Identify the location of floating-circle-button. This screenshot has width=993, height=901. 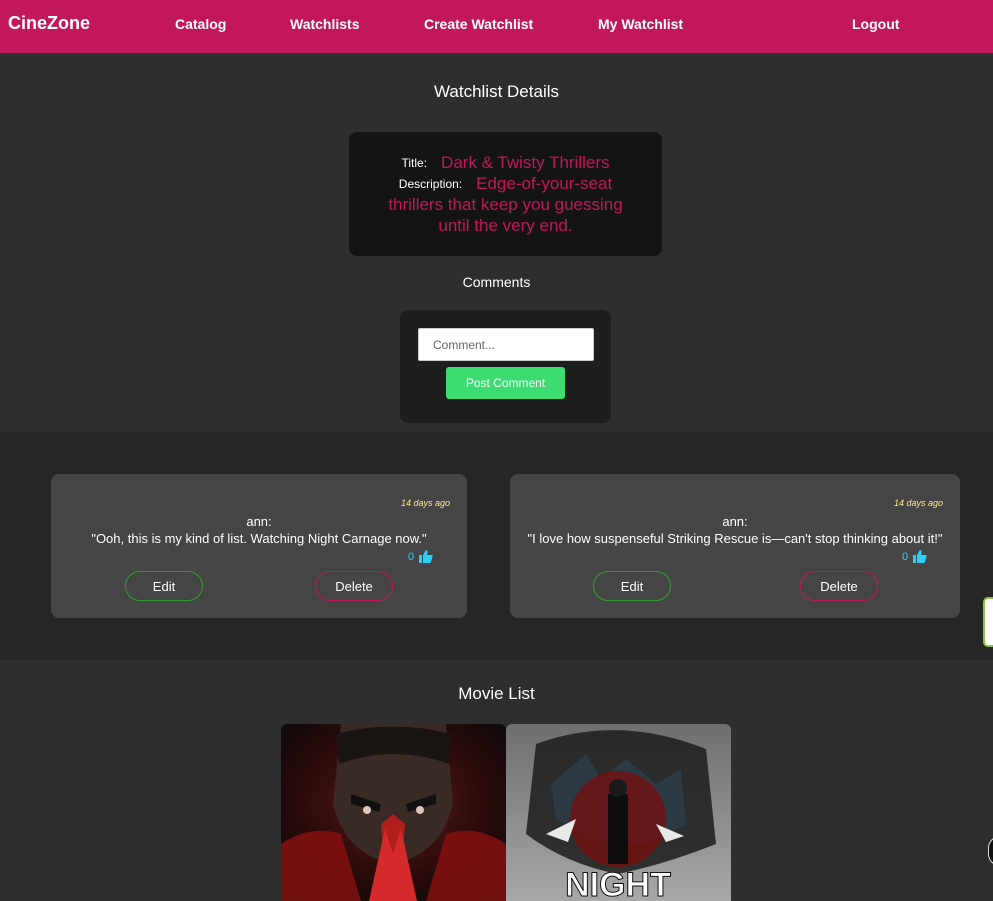
(990, 851).